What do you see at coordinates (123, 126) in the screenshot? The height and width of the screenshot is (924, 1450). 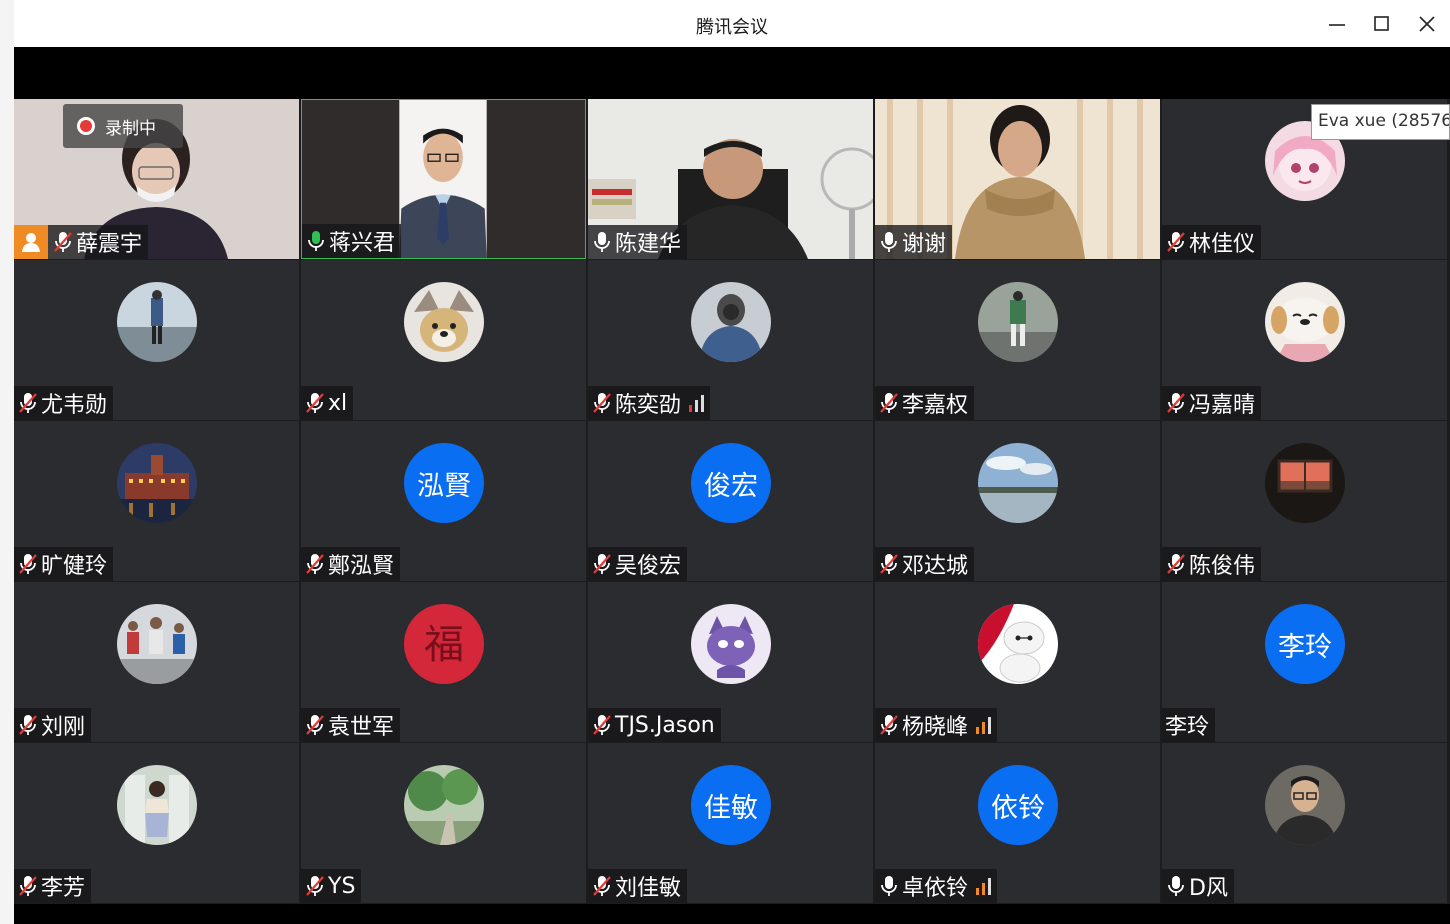 I see `recording-indicator: 录制中` at bounding box center [123, 126].